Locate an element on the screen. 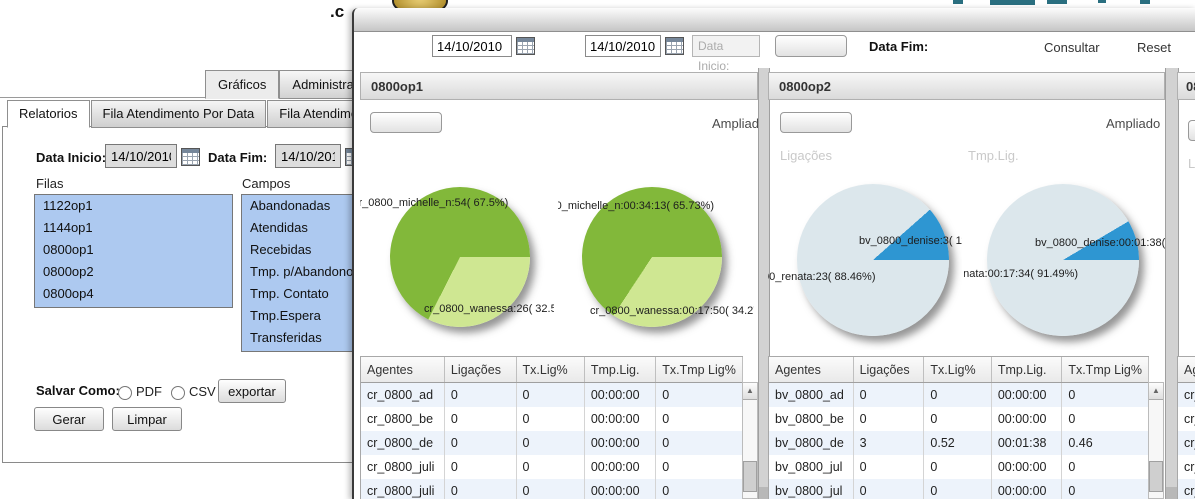  window-titlebar is located at coordinates (774, 20).